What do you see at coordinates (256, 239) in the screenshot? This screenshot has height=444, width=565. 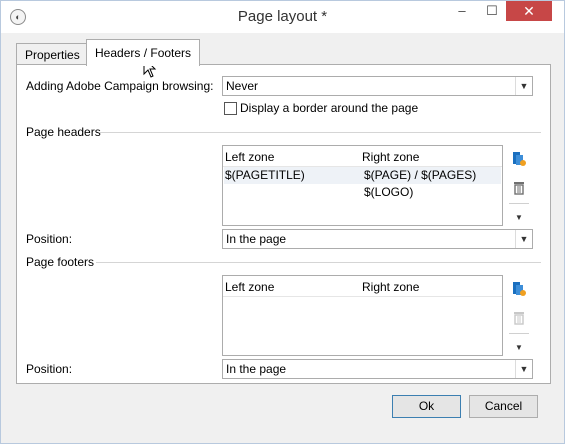 I see `headers-position-value: In the page` at bounding box center [256, 239].